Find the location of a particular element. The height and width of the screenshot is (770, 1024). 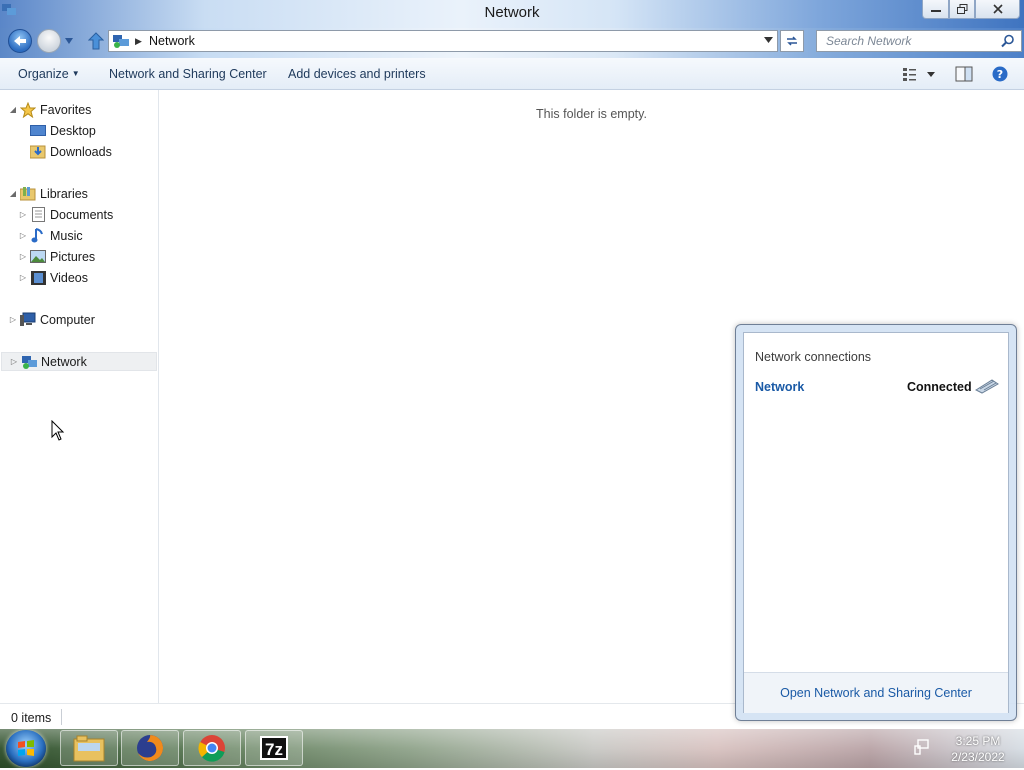

tree-music: ▷ Music is located at coordinates (50, 235).